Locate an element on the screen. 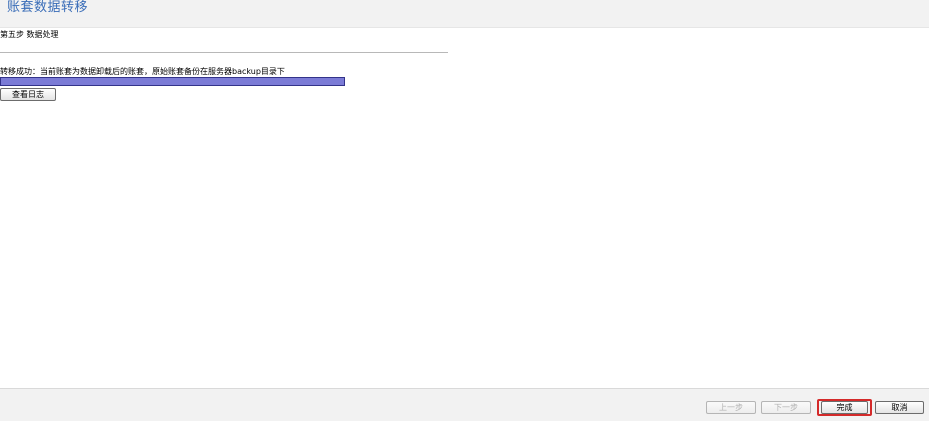 Image resolution: width=929 pixels, height=421 pixels. status-message: 转移成功：当前账套为数据卸载后的账套，原始账套备份在服务器backup目录下 is located at coordinates (142, 71).